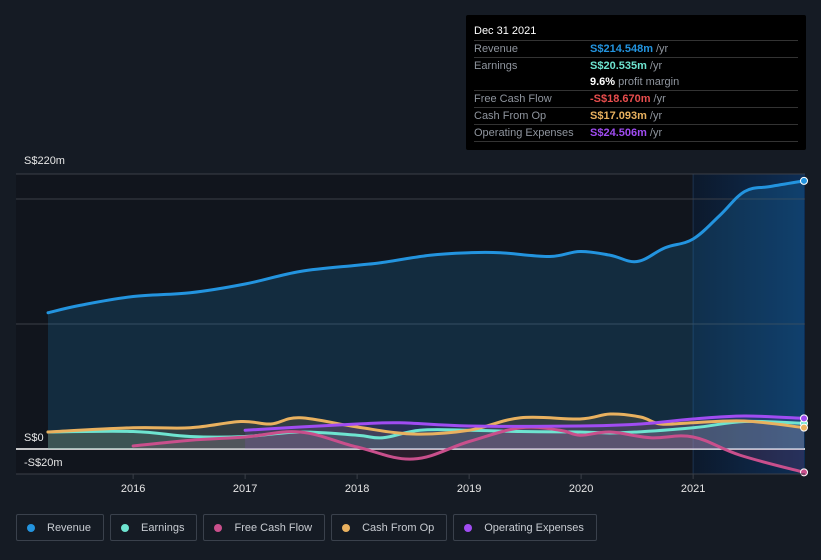 Image resolution: width=821 pixels, height=560 pixels. What do you see at coordinates (621, 49) in the screenshot?
I see `tooltip-value: S$214.548m` at bounding box center [621, 49].